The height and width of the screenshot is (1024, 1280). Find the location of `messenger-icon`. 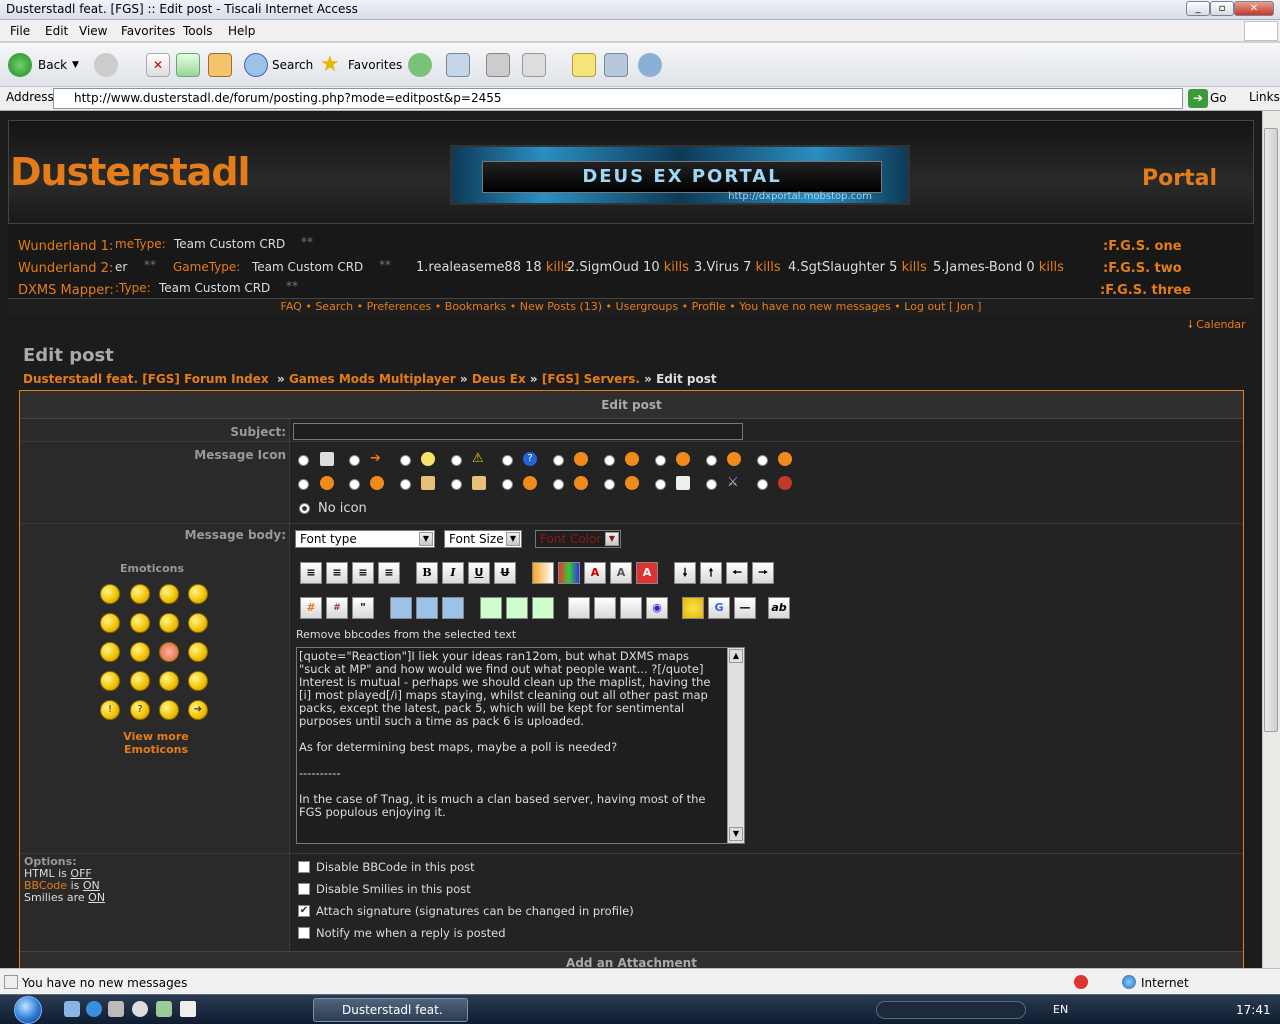

messenger-icon is located at coordinates (650, 65).